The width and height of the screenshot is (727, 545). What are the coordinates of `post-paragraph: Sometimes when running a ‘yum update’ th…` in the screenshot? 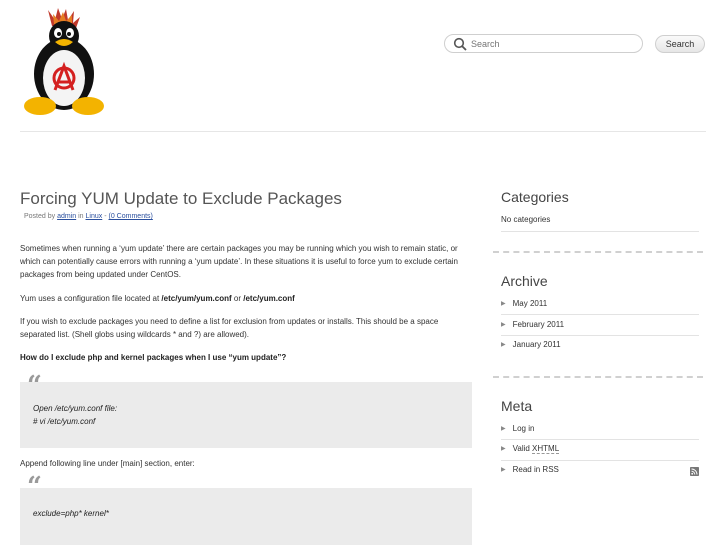 It's located at (239, 261).